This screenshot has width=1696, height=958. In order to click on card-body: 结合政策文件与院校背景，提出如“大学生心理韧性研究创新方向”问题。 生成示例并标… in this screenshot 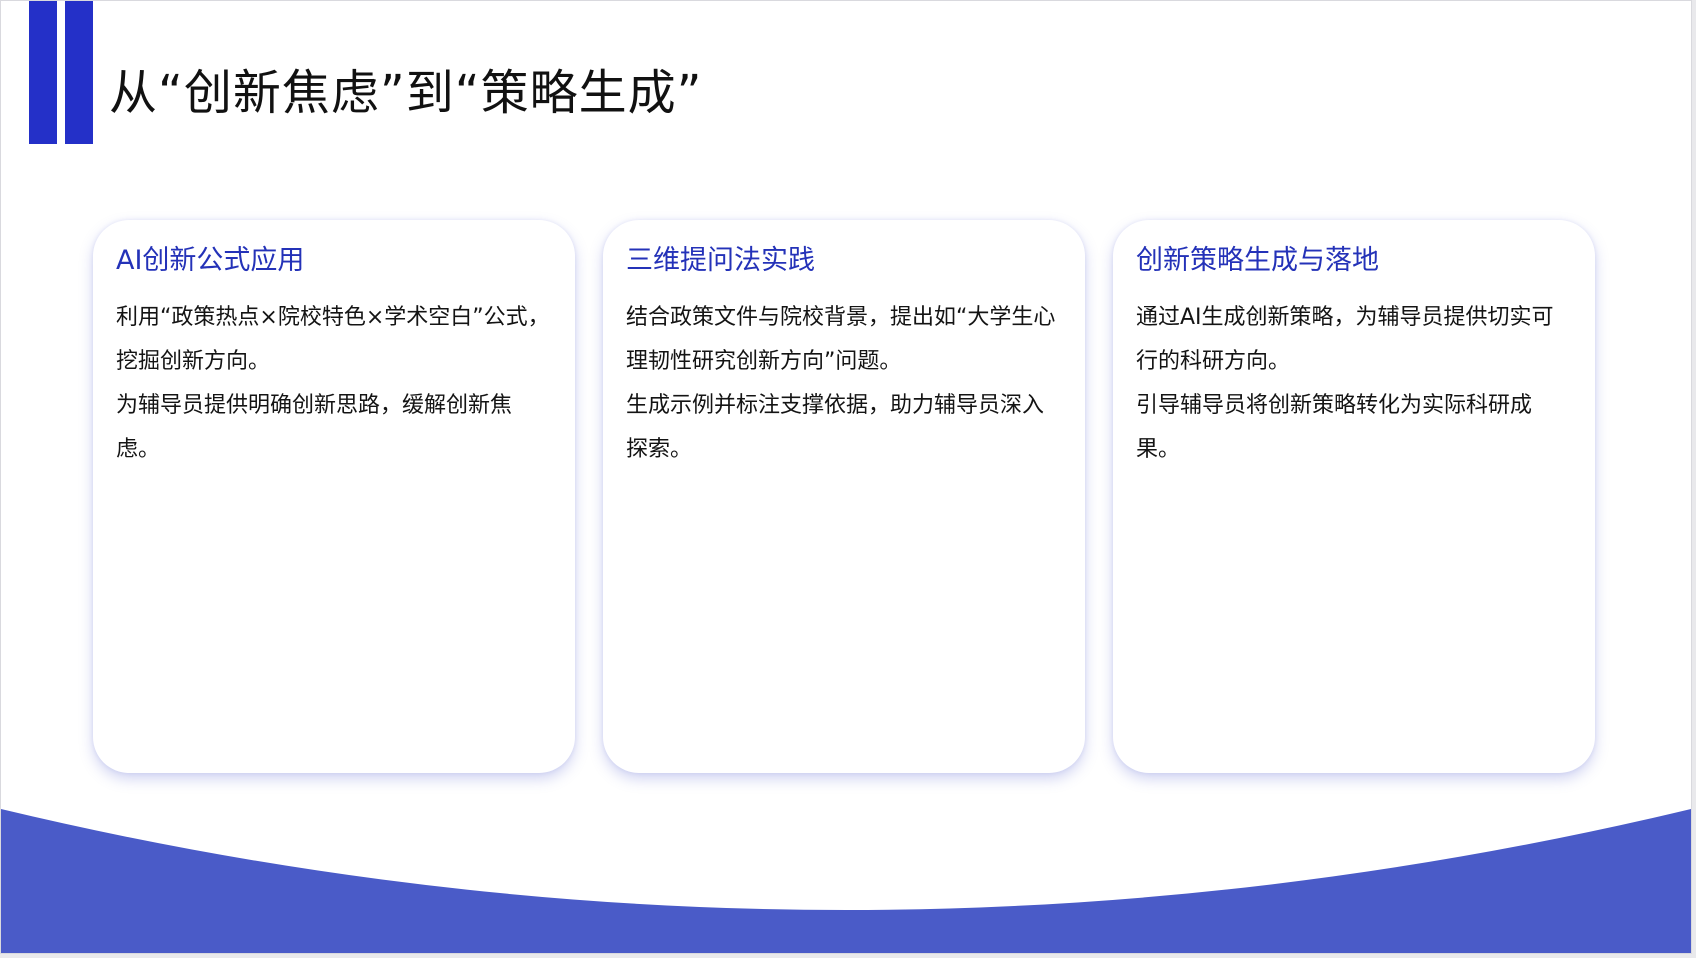, I will do `click(844, 384)`.